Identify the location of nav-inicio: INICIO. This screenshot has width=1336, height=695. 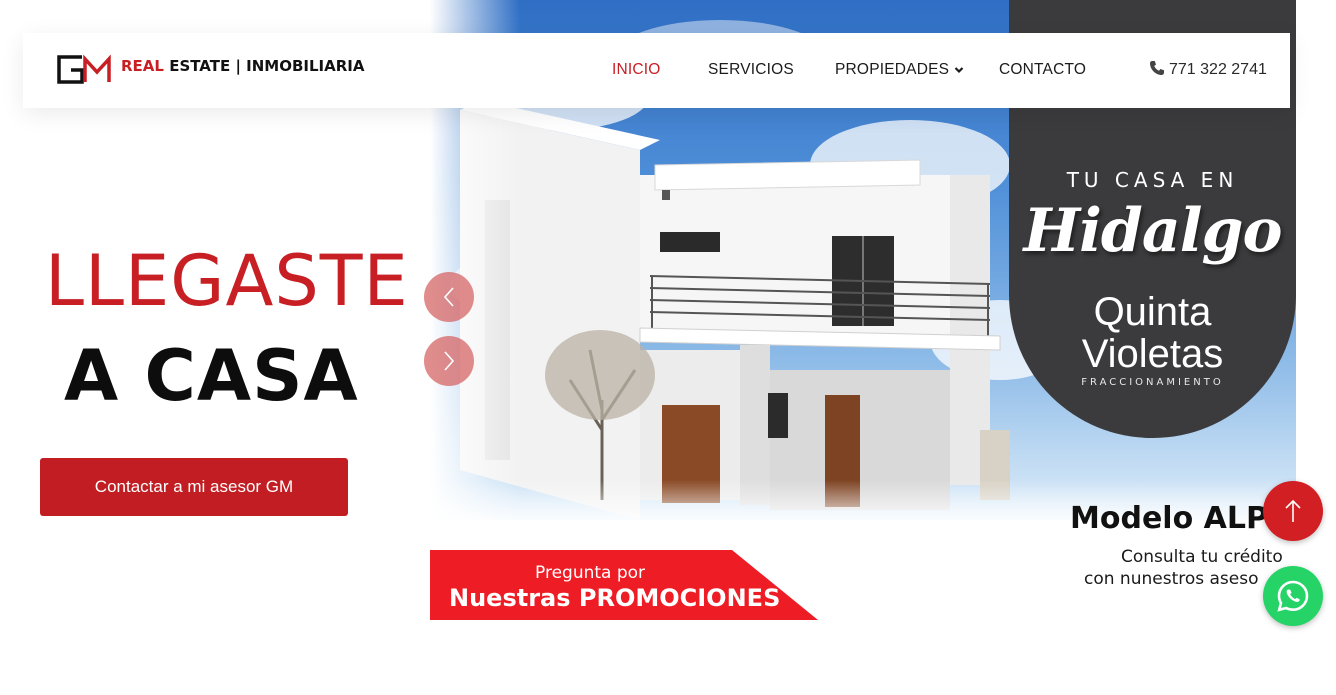
(636, 70).